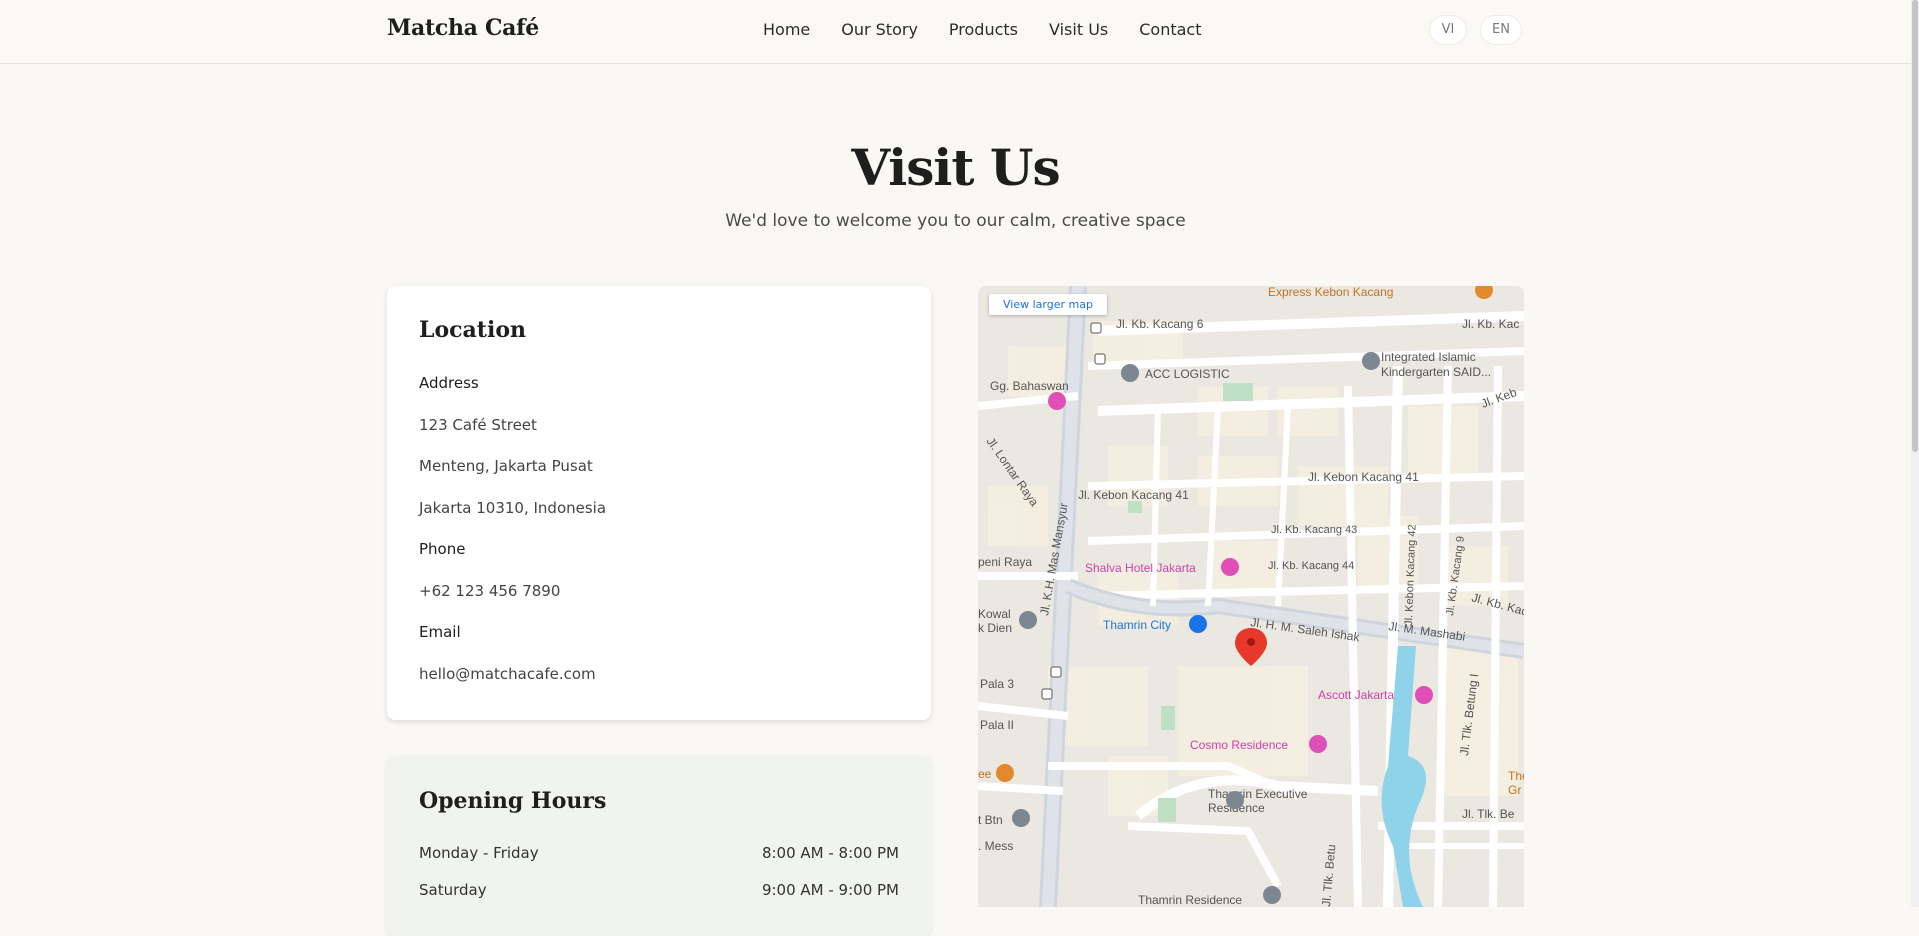 Image resolution: width=1919 pixels, height=936 pixels. I want to click on map-label: Kowal, so click(994, 614).